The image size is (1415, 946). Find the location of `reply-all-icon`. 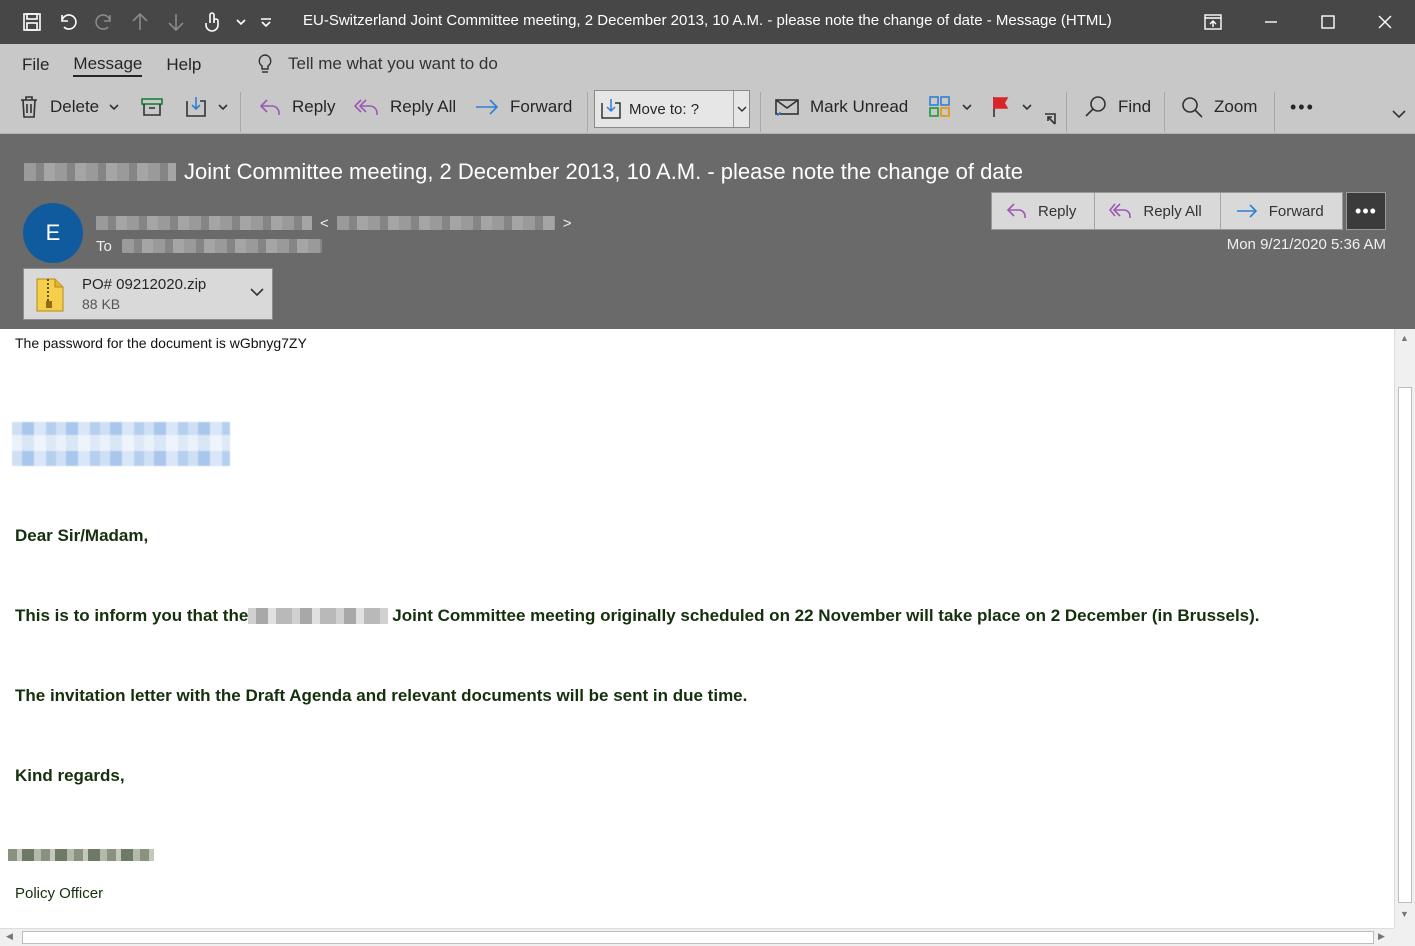

reply-all-icon is located at coordinates (1120, 210).